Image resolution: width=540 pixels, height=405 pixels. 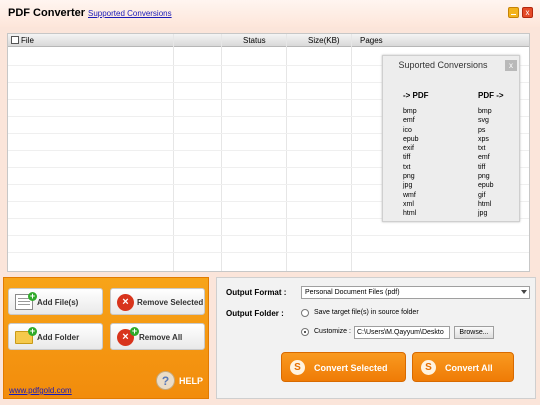 I want to click on customize-radio, so click(x=305, y=332).